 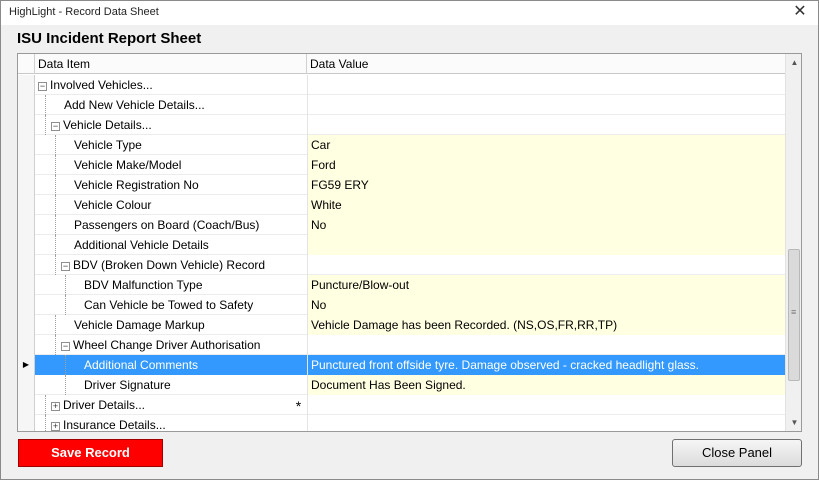 What do you see at coordinates (171, 385) in the screenshot?
I see `data-item-cell: Driver Signature` at bounding box center [171, 385].